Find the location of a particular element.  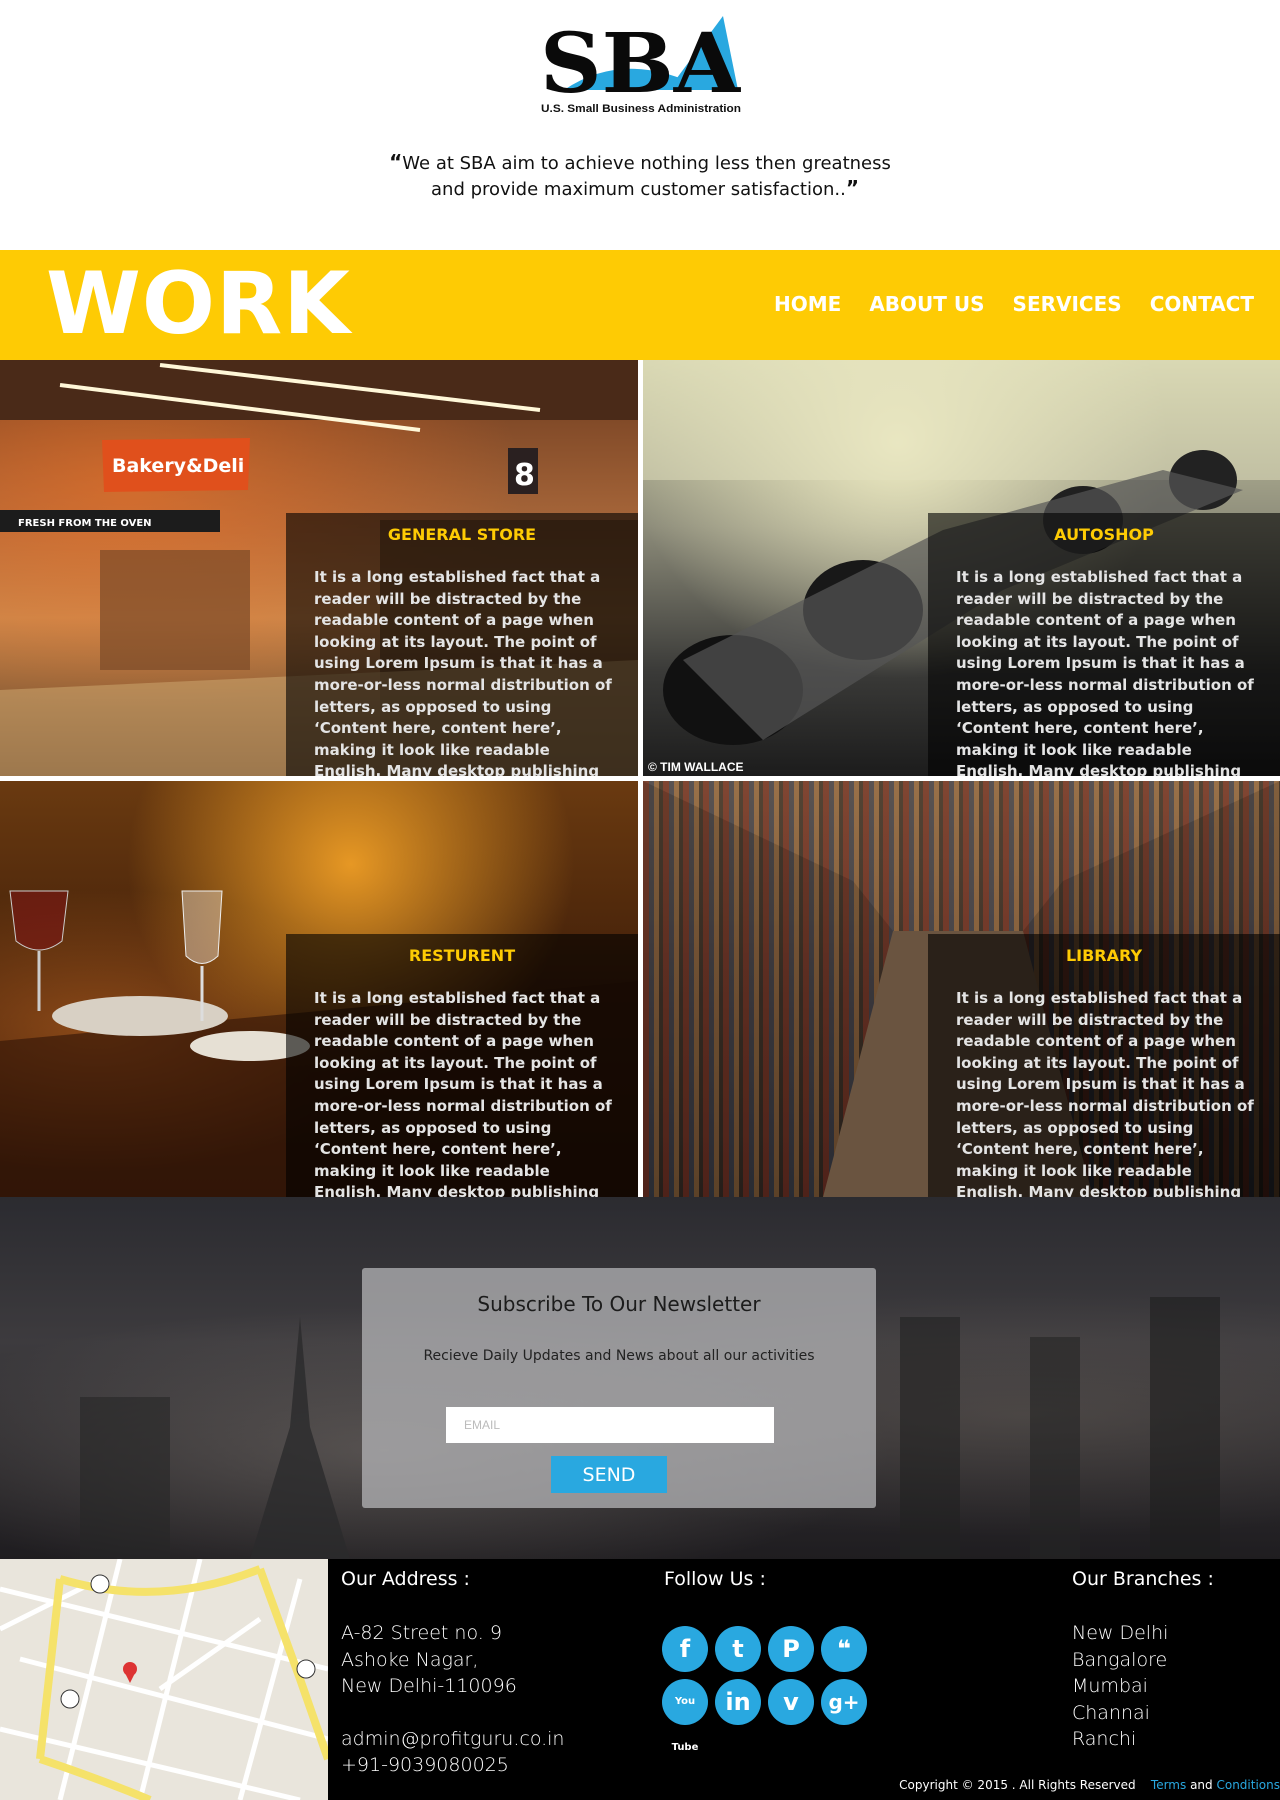

nav-contact: CONTACT is located at coordinates (1202, 304).